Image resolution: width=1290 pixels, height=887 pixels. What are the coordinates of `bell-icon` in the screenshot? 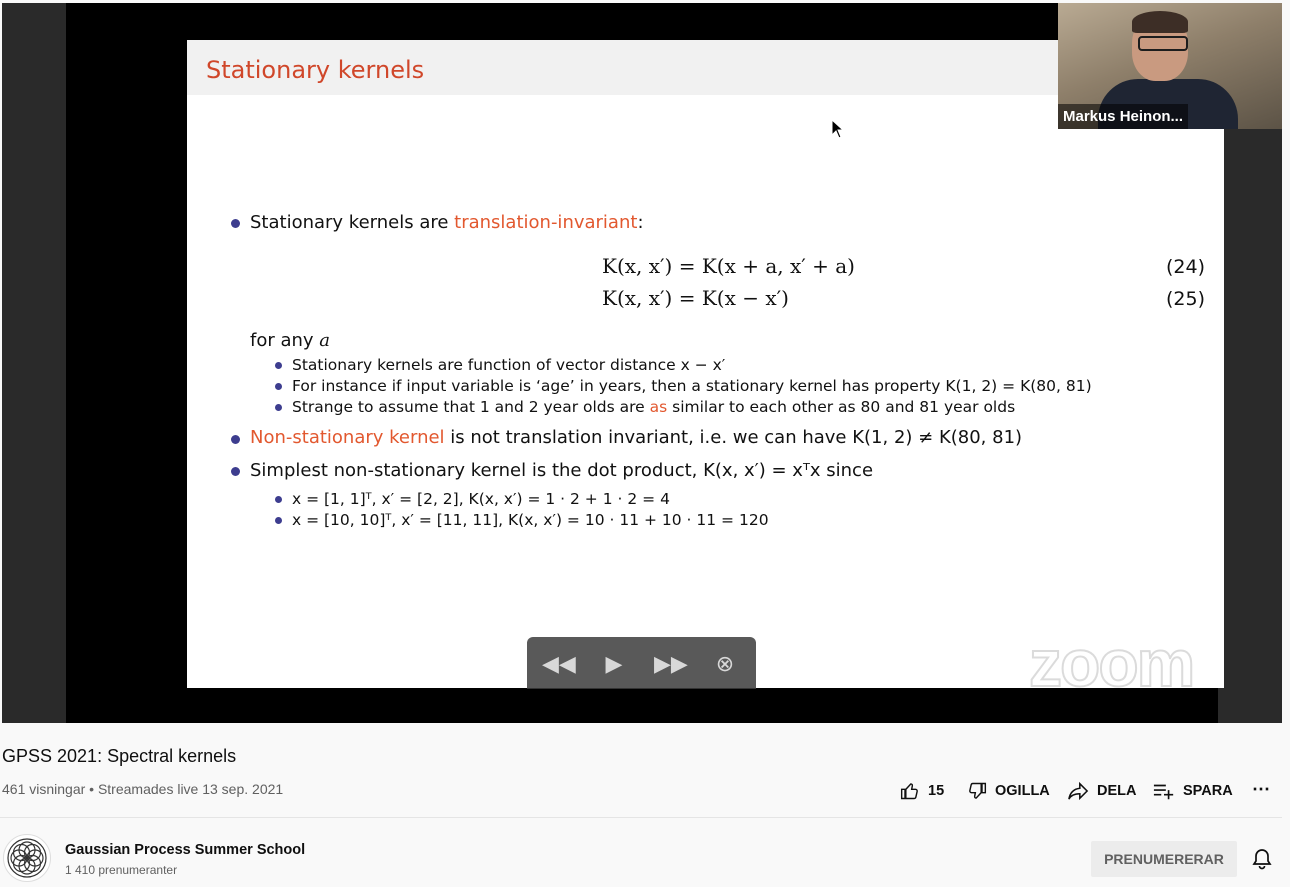 It's located at (1262, 859).